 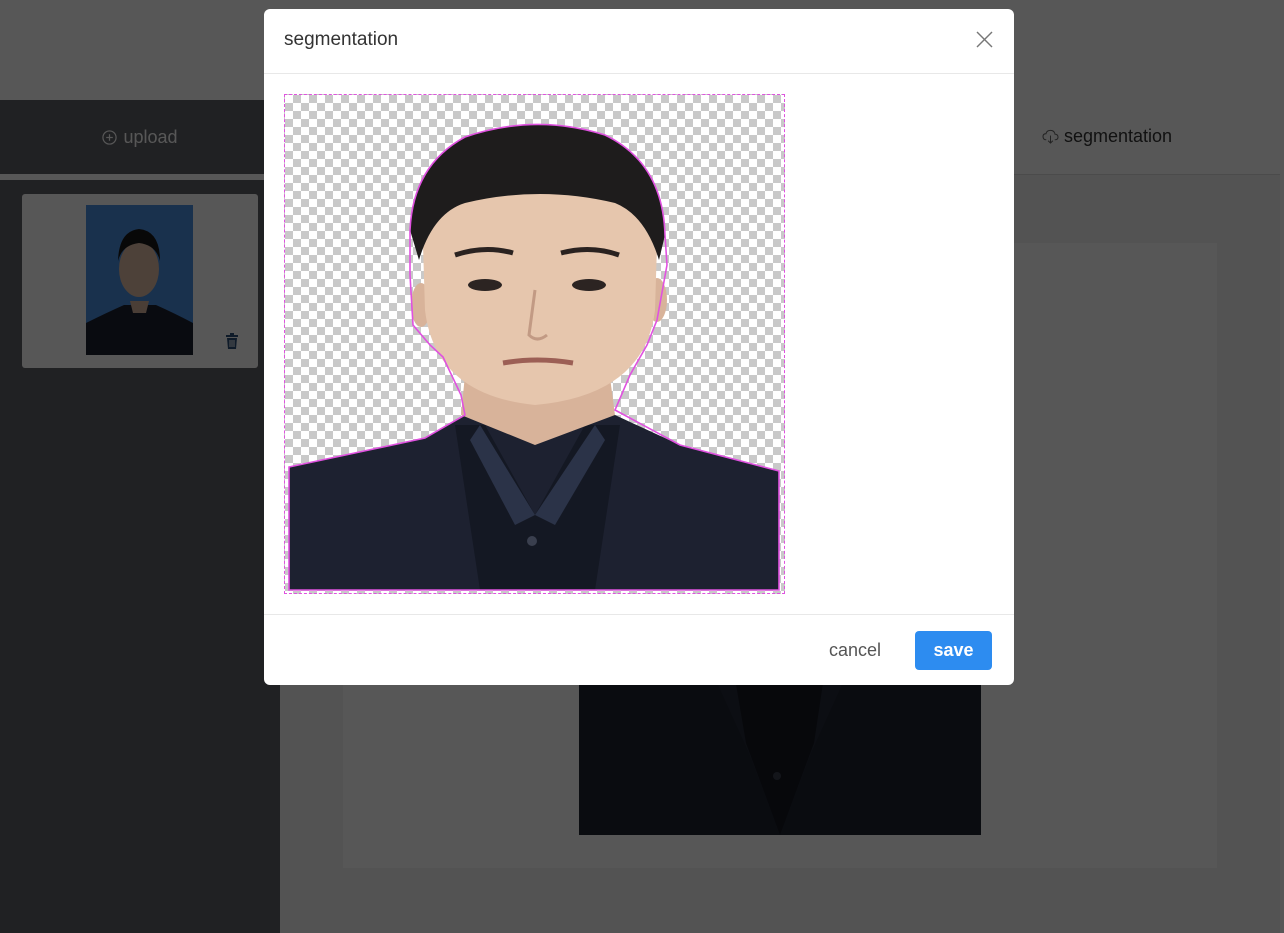 I want to click on cancel-button: cancel, so click(x=855, y=650).